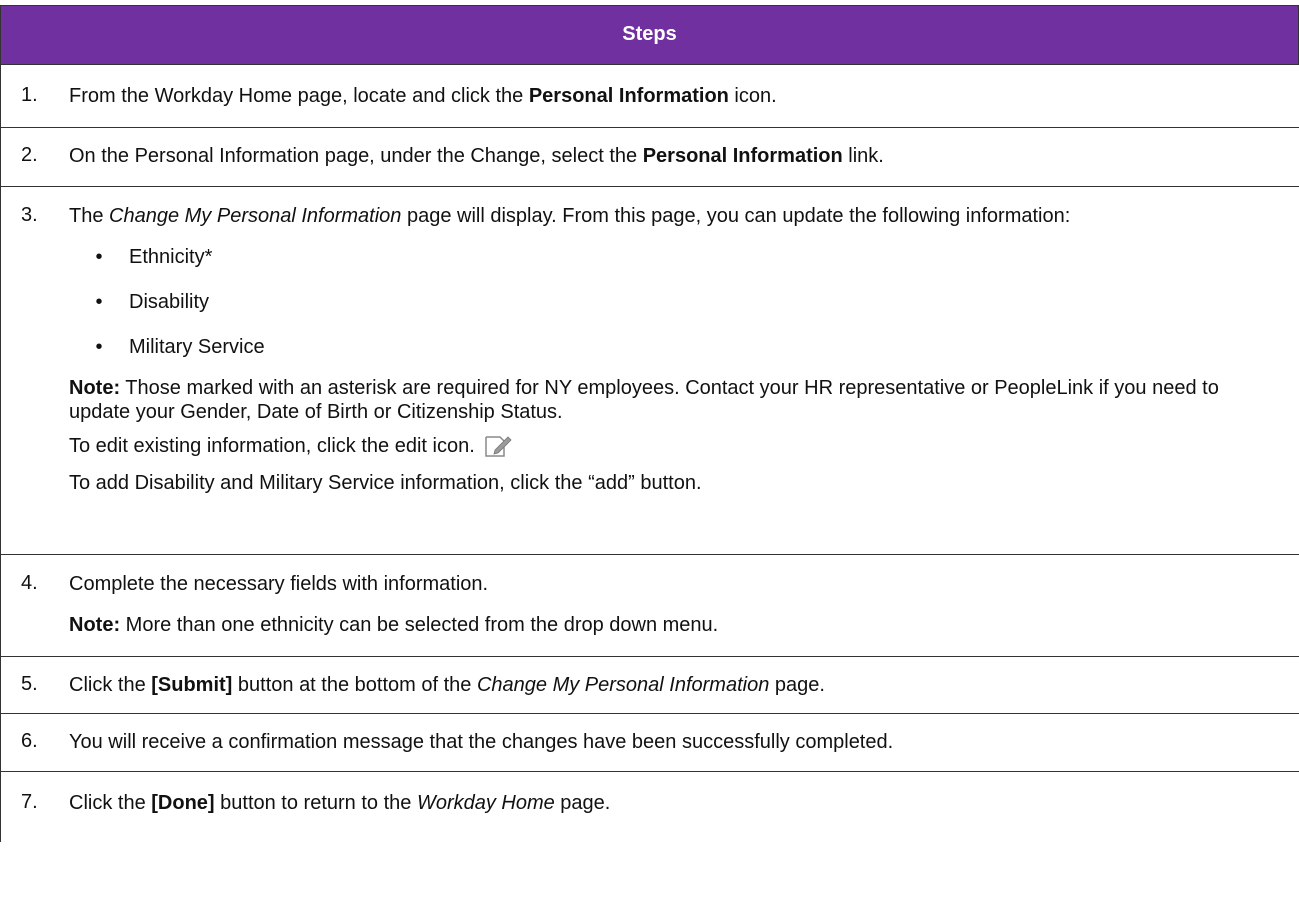  Describe the element at coordinates (674, 347) in the screenshot. I see `bullet-item: • Military Service` at that location.